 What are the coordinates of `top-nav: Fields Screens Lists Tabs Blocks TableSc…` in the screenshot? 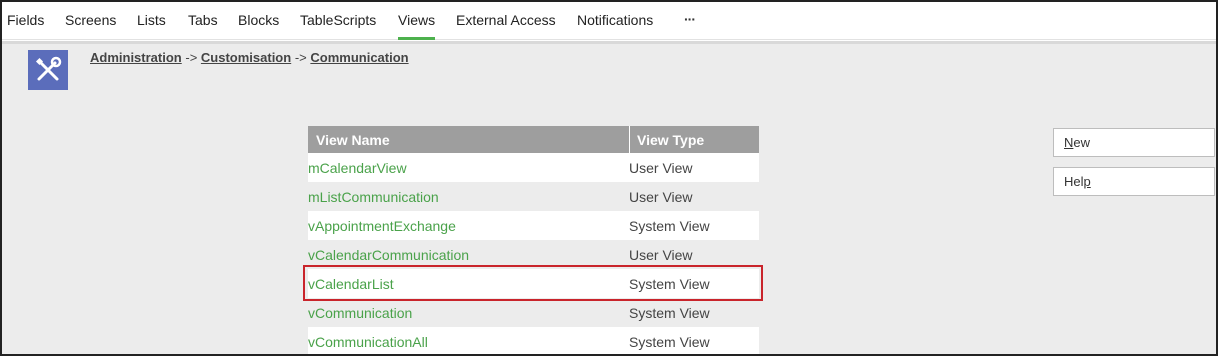 It's located at (609, 21).